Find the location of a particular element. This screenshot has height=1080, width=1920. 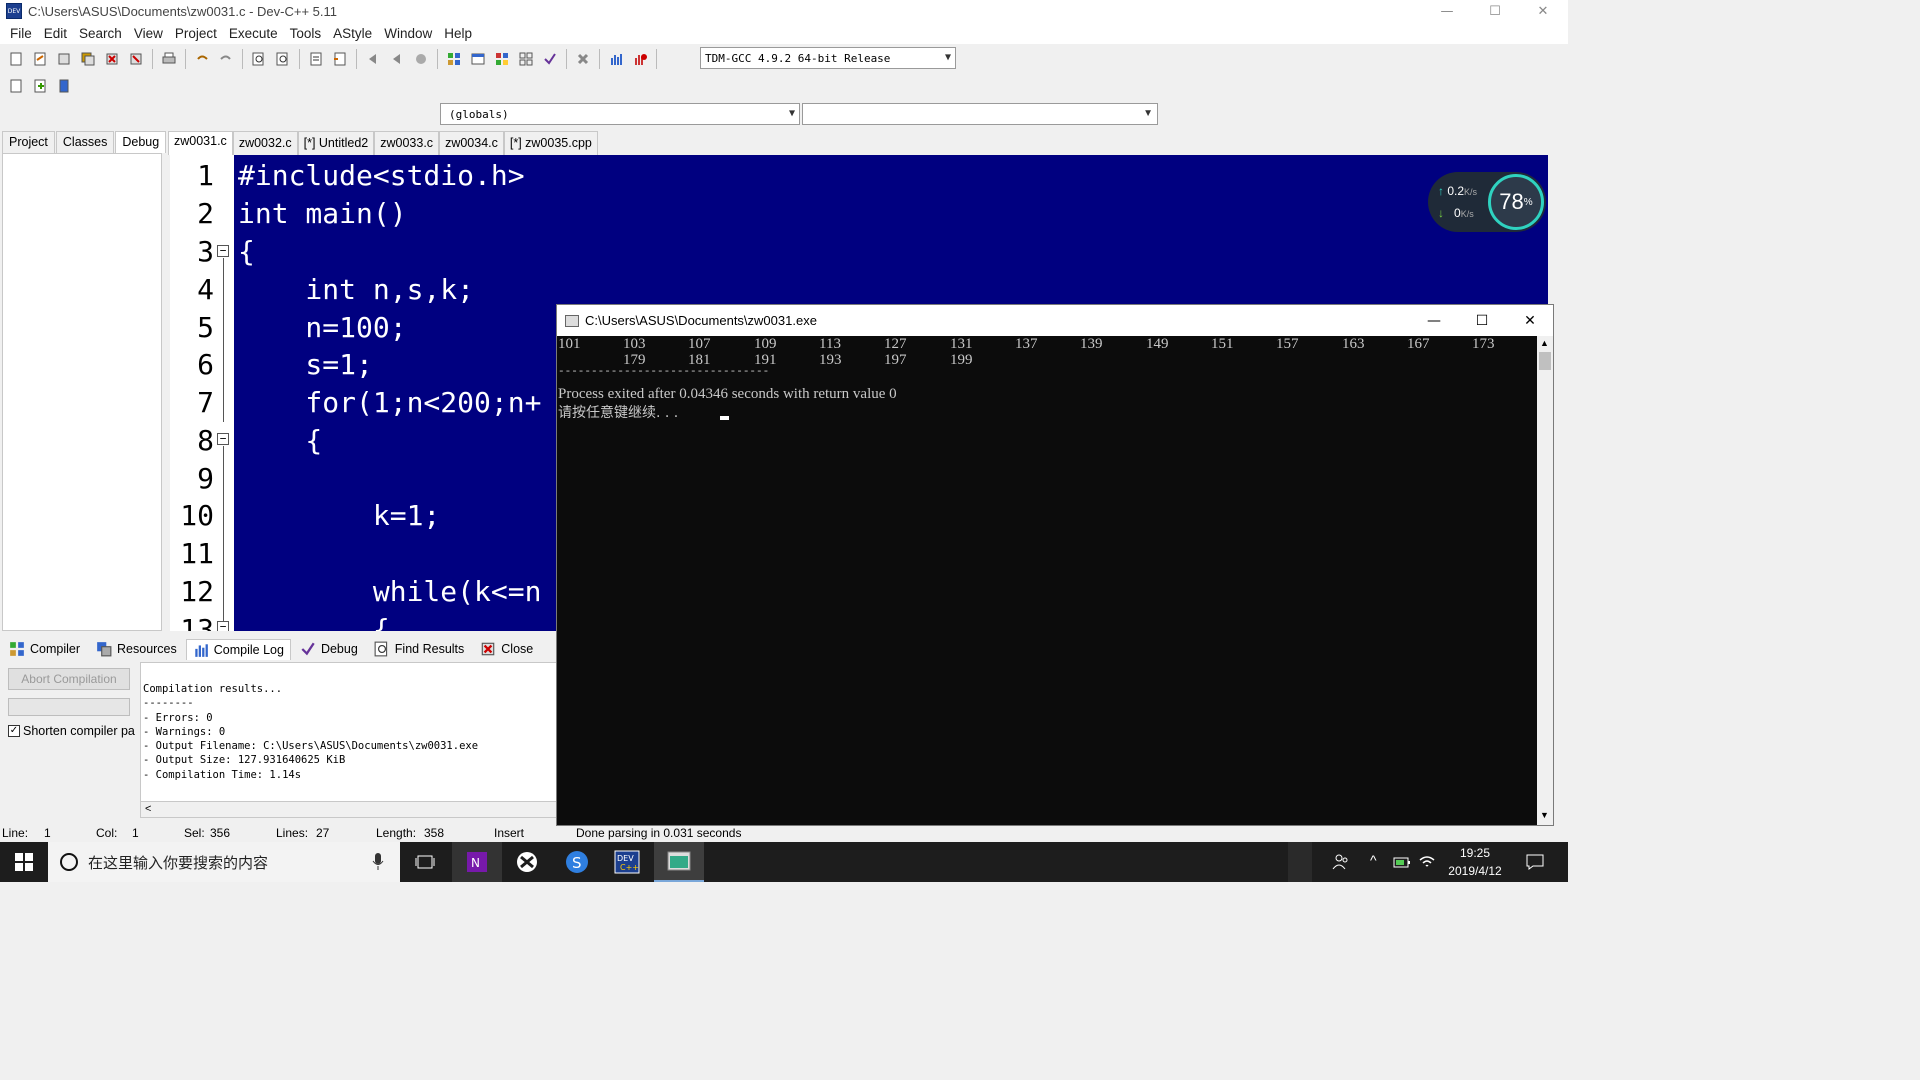

scroll-down-icon: ▼ is located at coordinates (1544, 815).